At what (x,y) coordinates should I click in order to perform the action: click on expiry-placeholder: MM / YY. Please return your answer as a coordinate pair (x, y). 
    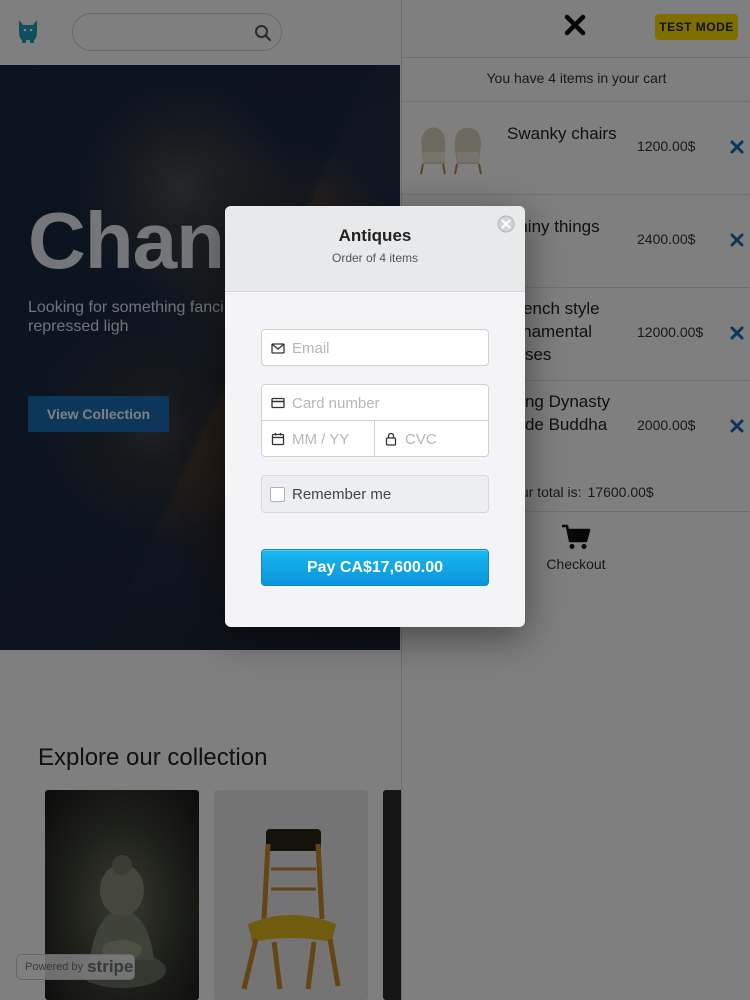
    Looking at the image, I should click on (321, 439).